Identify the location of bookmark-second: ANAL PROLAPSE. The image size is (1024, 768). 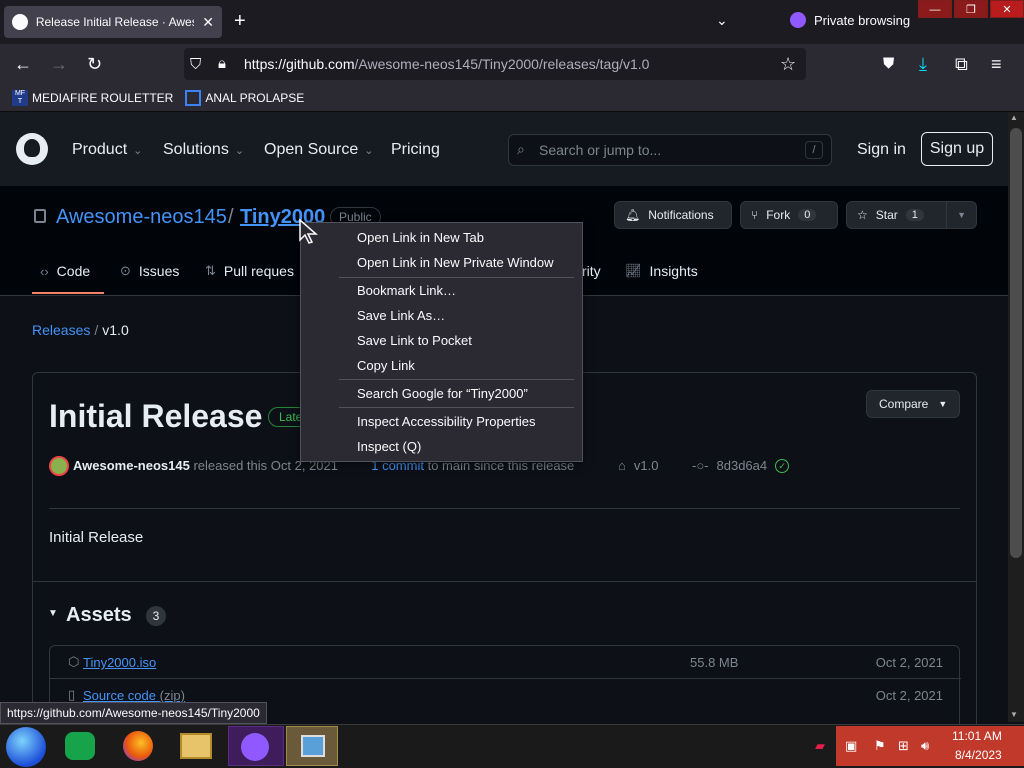
(245, 97).